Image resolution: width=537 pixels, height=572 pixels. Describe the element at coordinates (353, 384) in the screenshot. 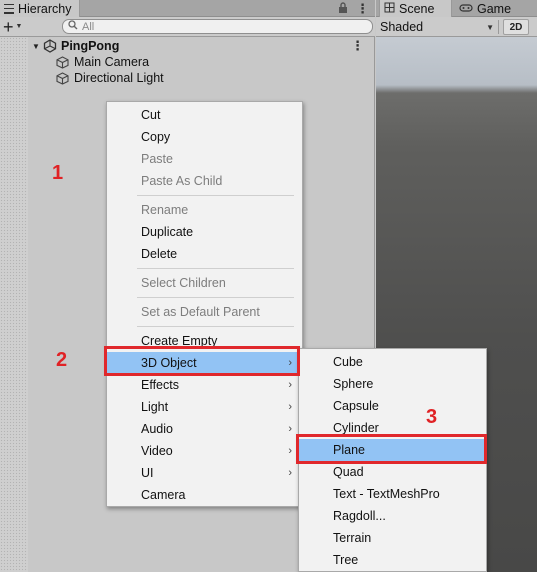

I see `menu-item-label: Sphere` at that location.